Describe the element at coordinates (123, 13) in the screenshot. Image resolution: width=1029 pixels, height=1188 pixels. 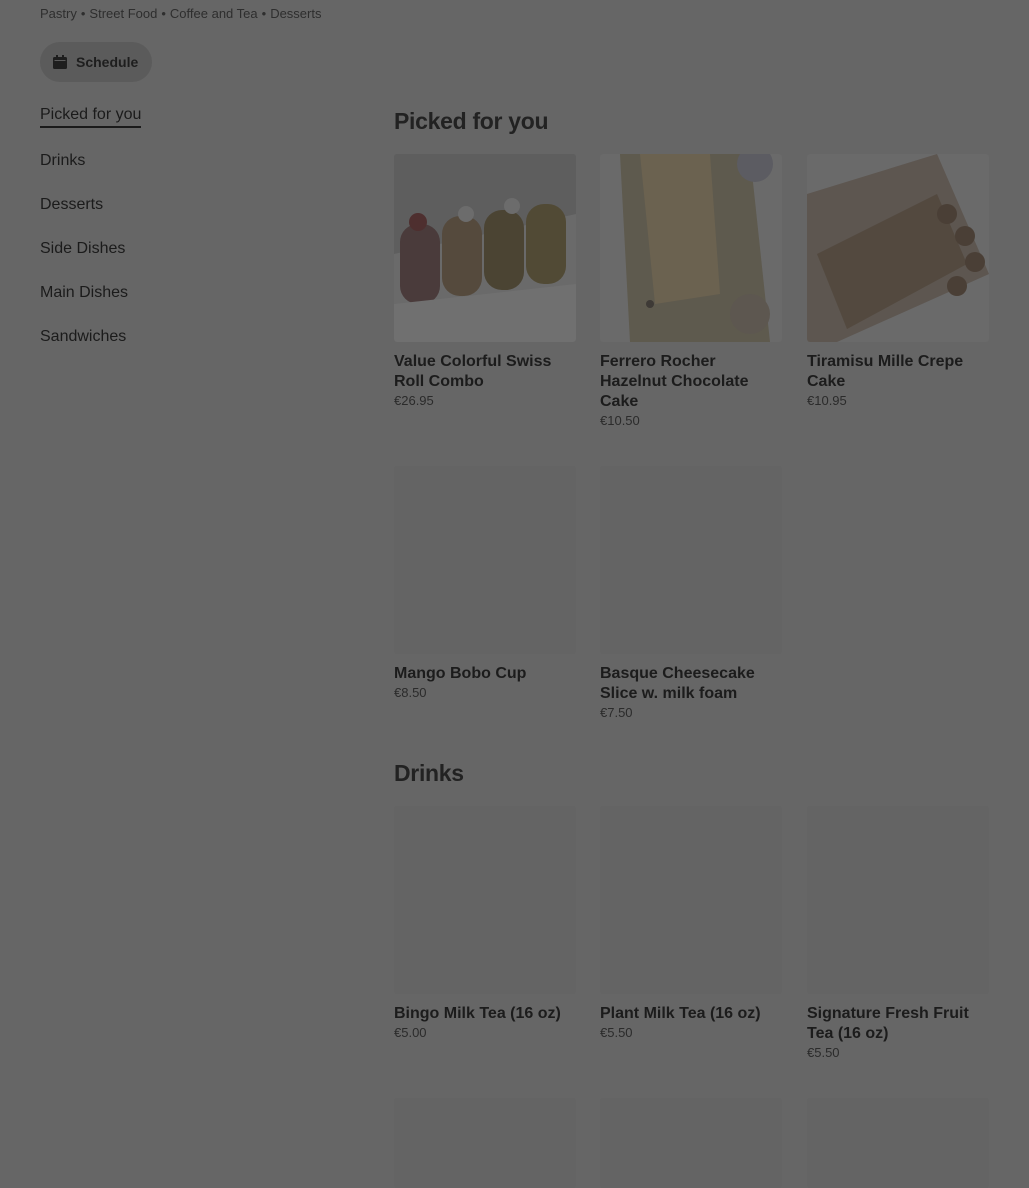
I see `tag: Street Food` at that location.